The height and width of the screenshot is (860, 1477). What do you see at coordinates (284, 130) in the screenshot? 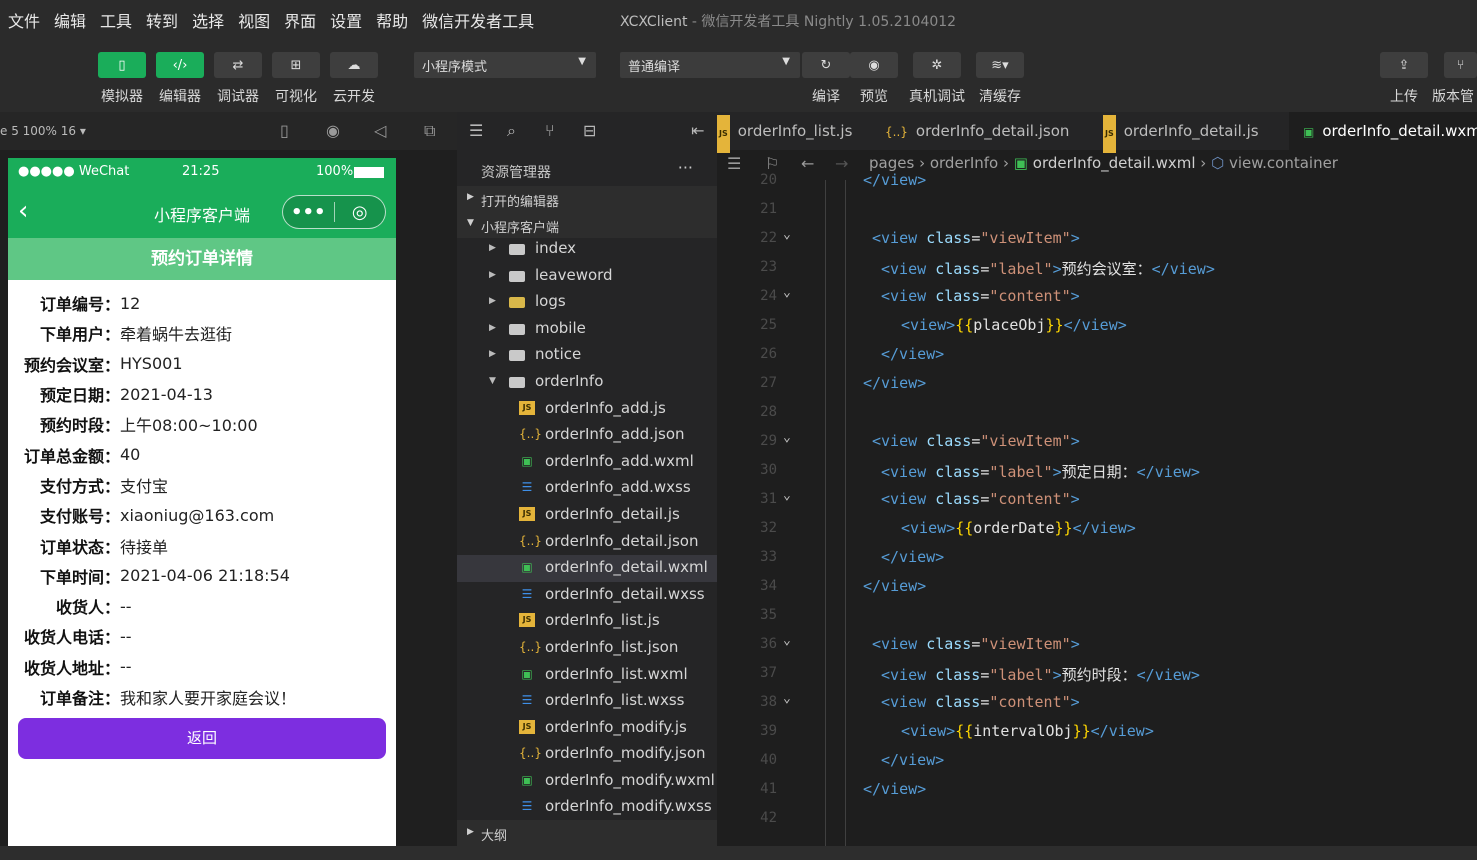
I see `phone-icon: ▯` at bounding box center [284, 130].